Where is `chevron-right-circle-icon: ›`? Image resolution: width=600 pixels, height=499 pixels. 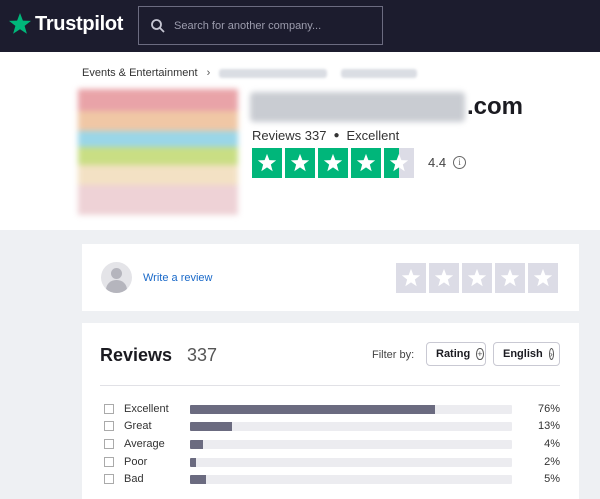 chevron-right-circle-icon: › is located at coordinates (551, 354).